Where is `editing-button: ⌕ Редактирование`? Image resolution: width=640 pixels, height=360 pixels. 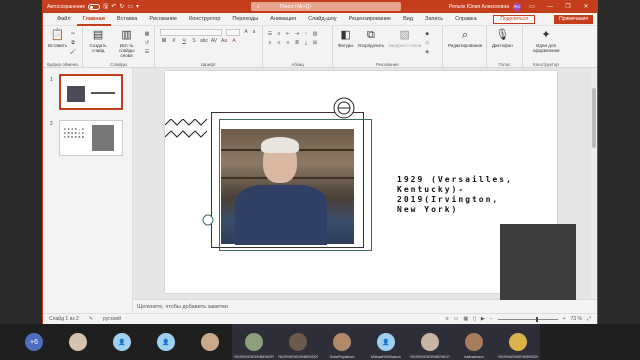
editing-button: ⌕ Редактирование is located at coordinates (465, 44).